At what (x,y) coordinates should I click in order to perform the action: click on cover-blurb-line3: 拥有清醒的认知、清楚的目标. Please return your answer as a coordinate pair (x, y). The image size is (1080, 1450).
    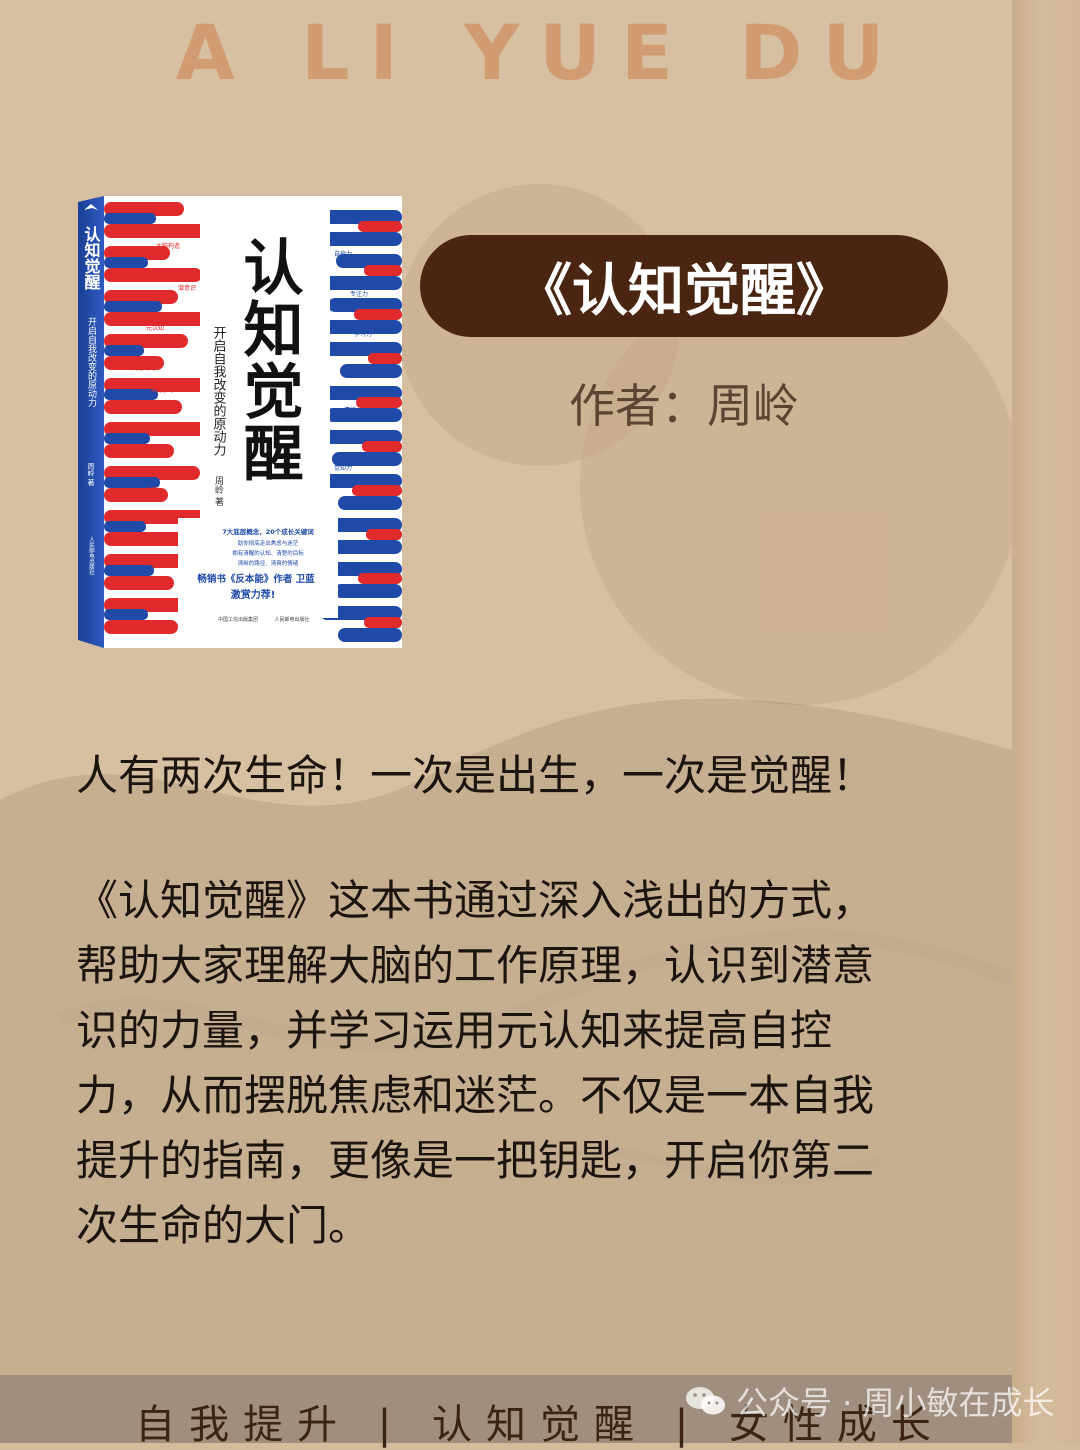
    Looking at the image, I should click on (268, 553).